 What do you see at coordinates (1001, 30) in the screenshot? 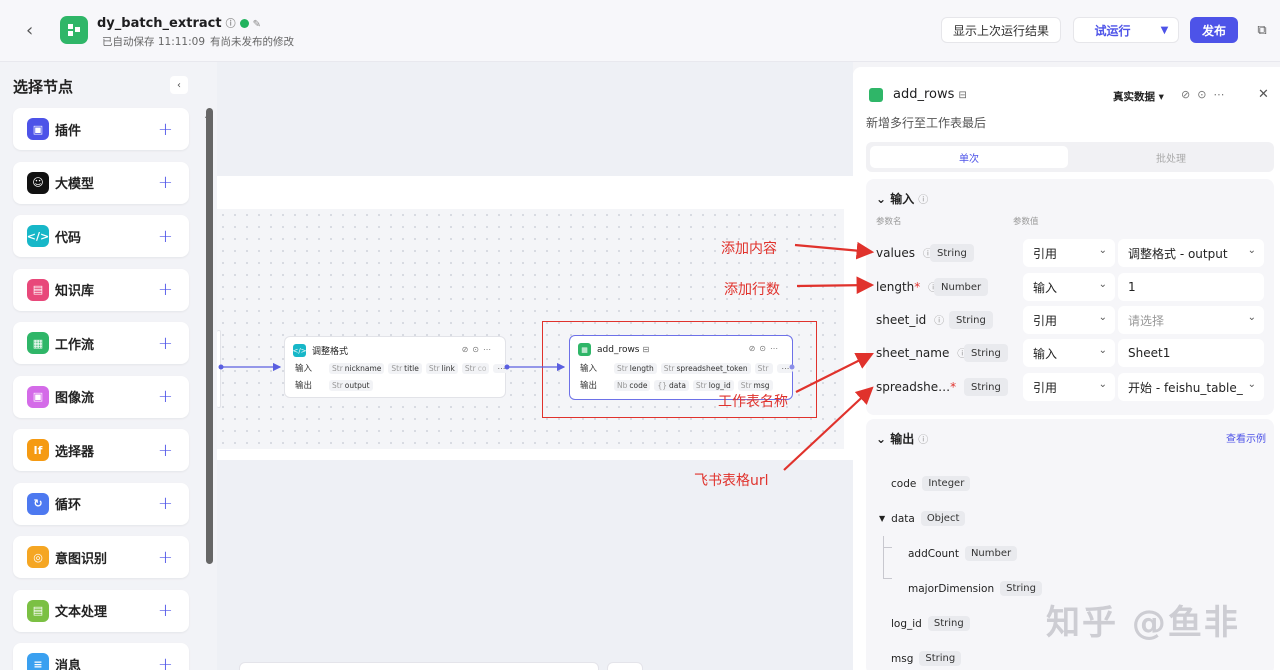
I see `show-last-run-button: 显示上次运行结果` at bounding box center [1001, 30].